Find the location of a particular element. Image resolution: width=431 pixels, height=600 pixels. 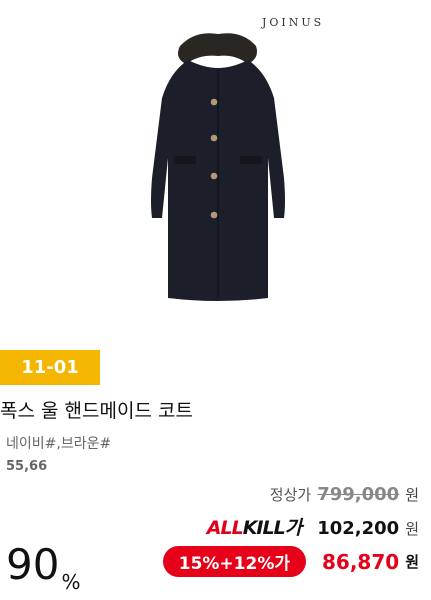

final-price-row: 15%+12%가 86,870 원 is located at coordinates (290, 561).